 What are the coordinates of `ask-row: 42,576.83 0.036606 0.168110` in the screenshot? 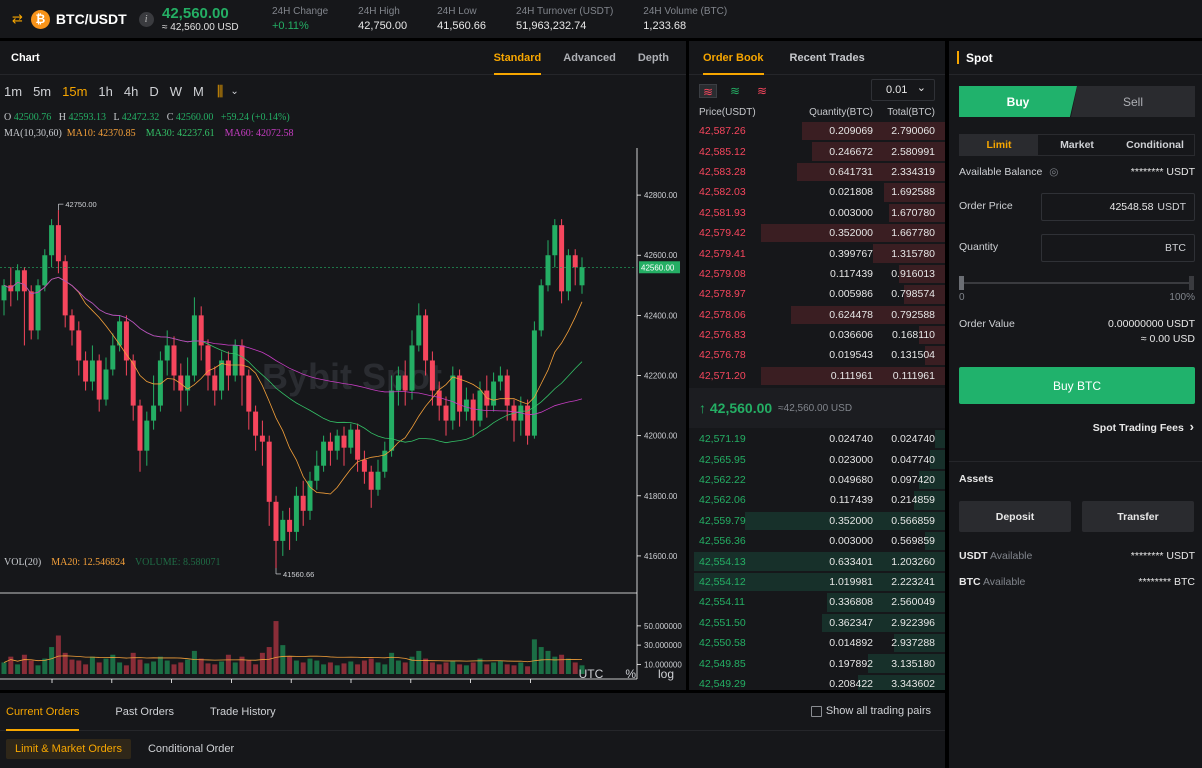 It's located at (817, 335).